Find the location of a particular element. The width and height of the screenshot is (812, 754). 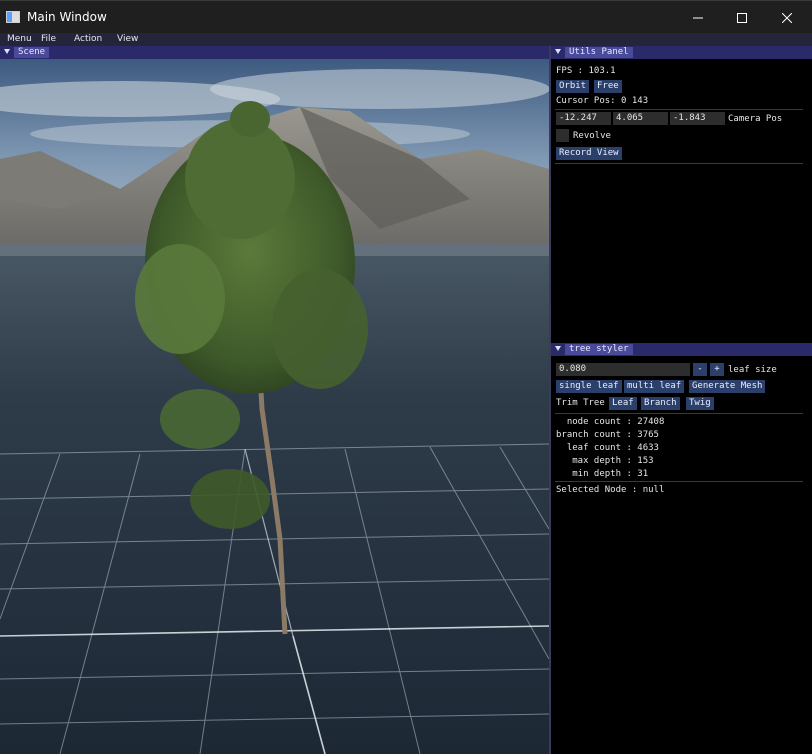

utils-panel-header: Utils Panel is located at coordinates (681, 52).